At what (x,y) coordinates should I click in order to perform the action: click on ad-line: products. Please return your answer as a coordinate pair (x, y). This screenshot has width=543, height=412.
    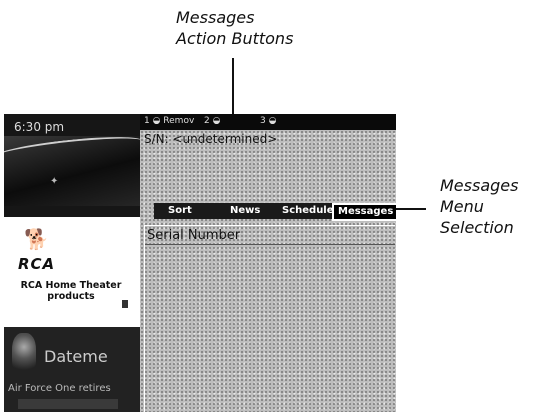
    Looking at the image, I should click on (71, 296).